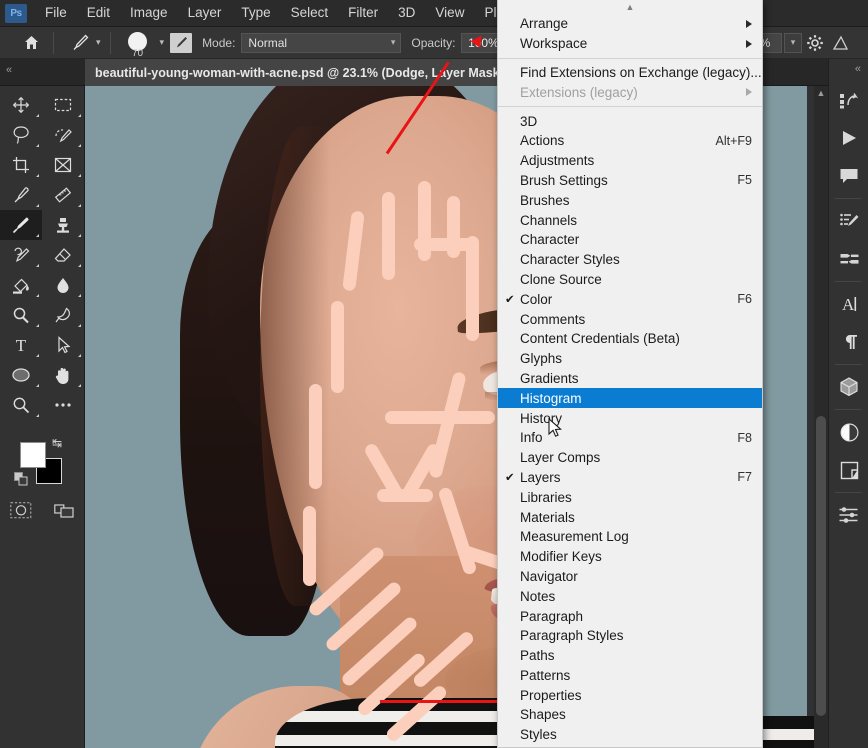  What do you see at coordinates (630, 636) in the screenshot?
I see `menu-item-paragraph-styles: Paragraph Styles` at bounding box center [630, 636].